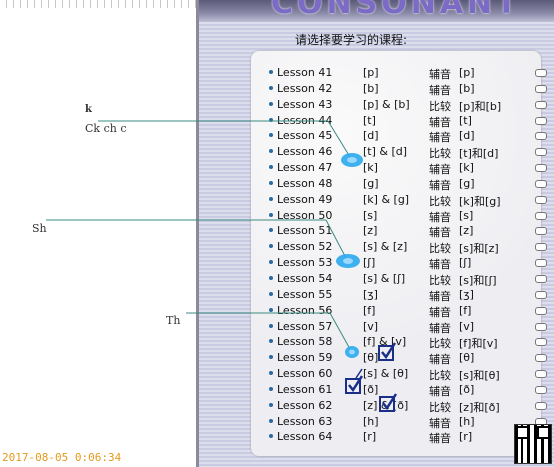 The width and height of the screenshot is (554, 467). I want to click on lesson-row: Lesson 60 [s] & [θ] 比较 [s]和[θ], so click(399, 374).